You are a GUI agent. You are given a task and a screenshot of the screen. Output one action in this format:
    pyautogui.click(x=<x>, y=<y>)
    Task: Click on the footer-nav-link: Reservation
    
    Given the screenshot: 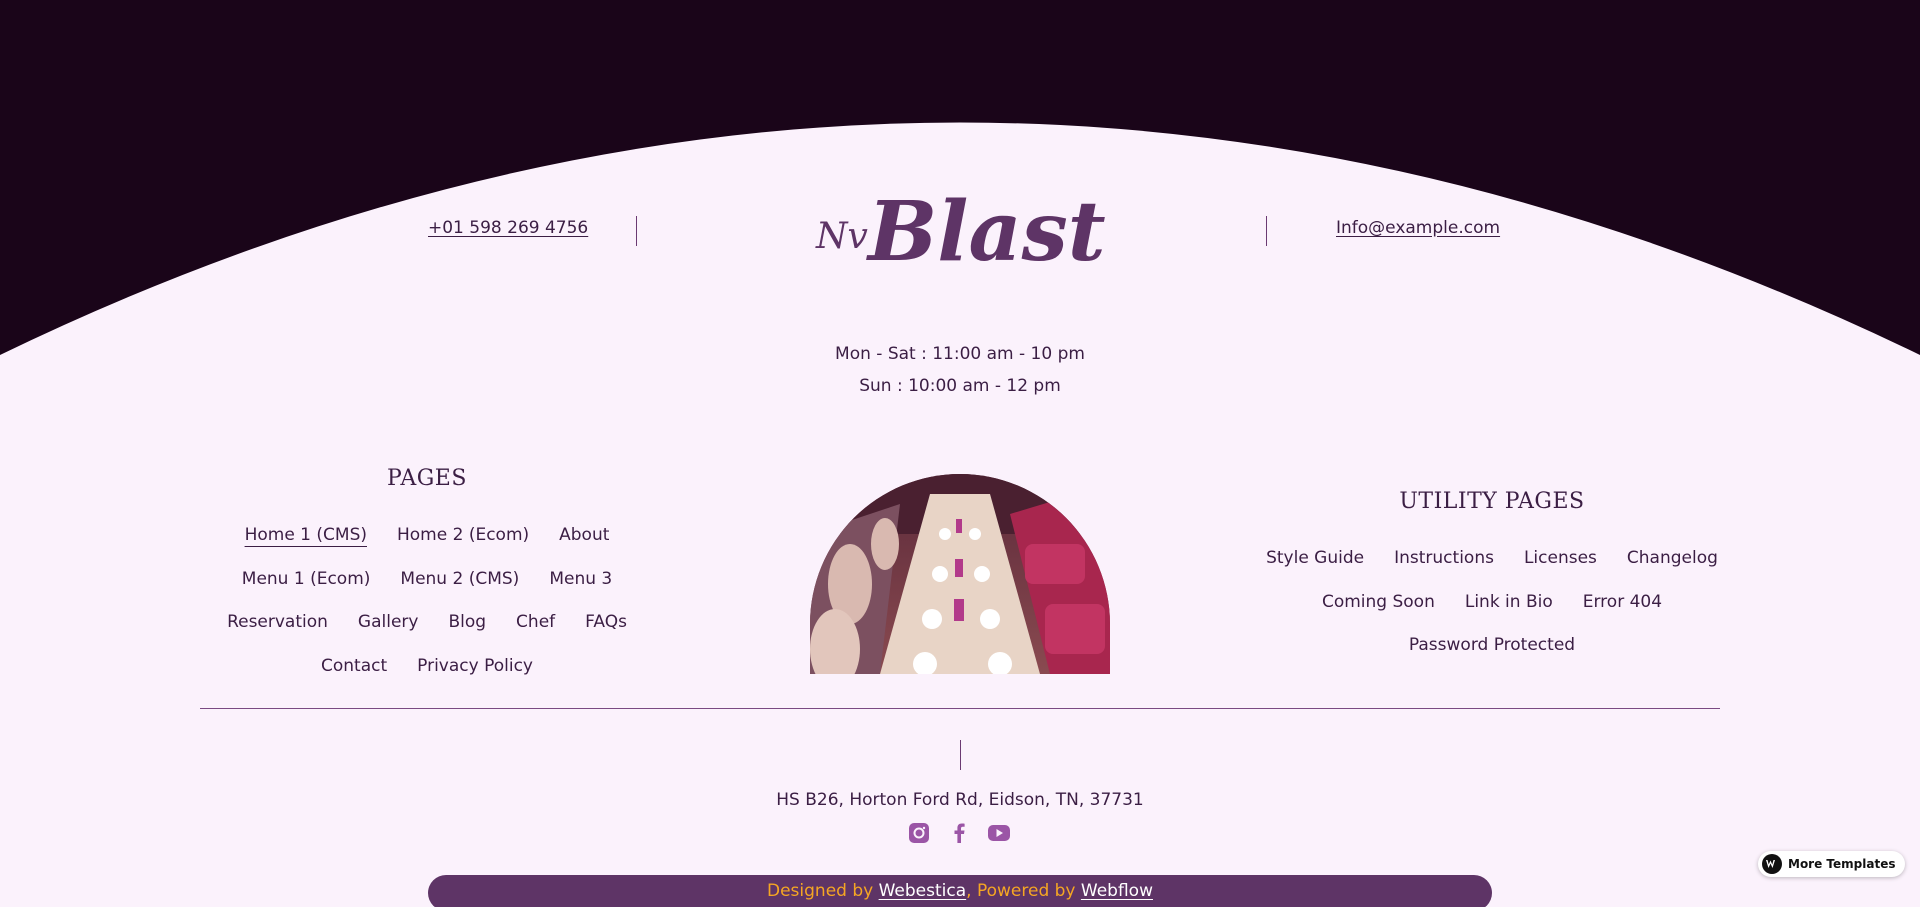 What is the action you would take?
    pyautogui.click(x=277, y=622)
    